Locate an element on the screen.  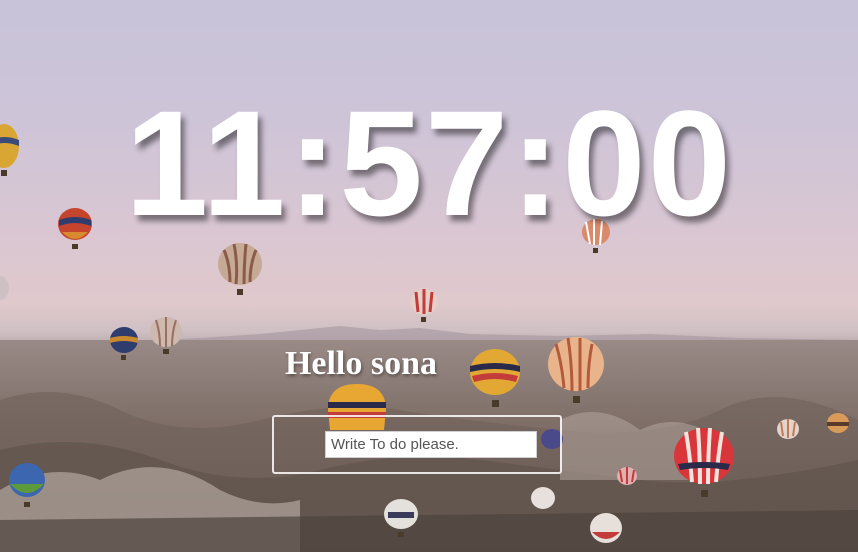
todo-form is located at coordinates (417, 444).